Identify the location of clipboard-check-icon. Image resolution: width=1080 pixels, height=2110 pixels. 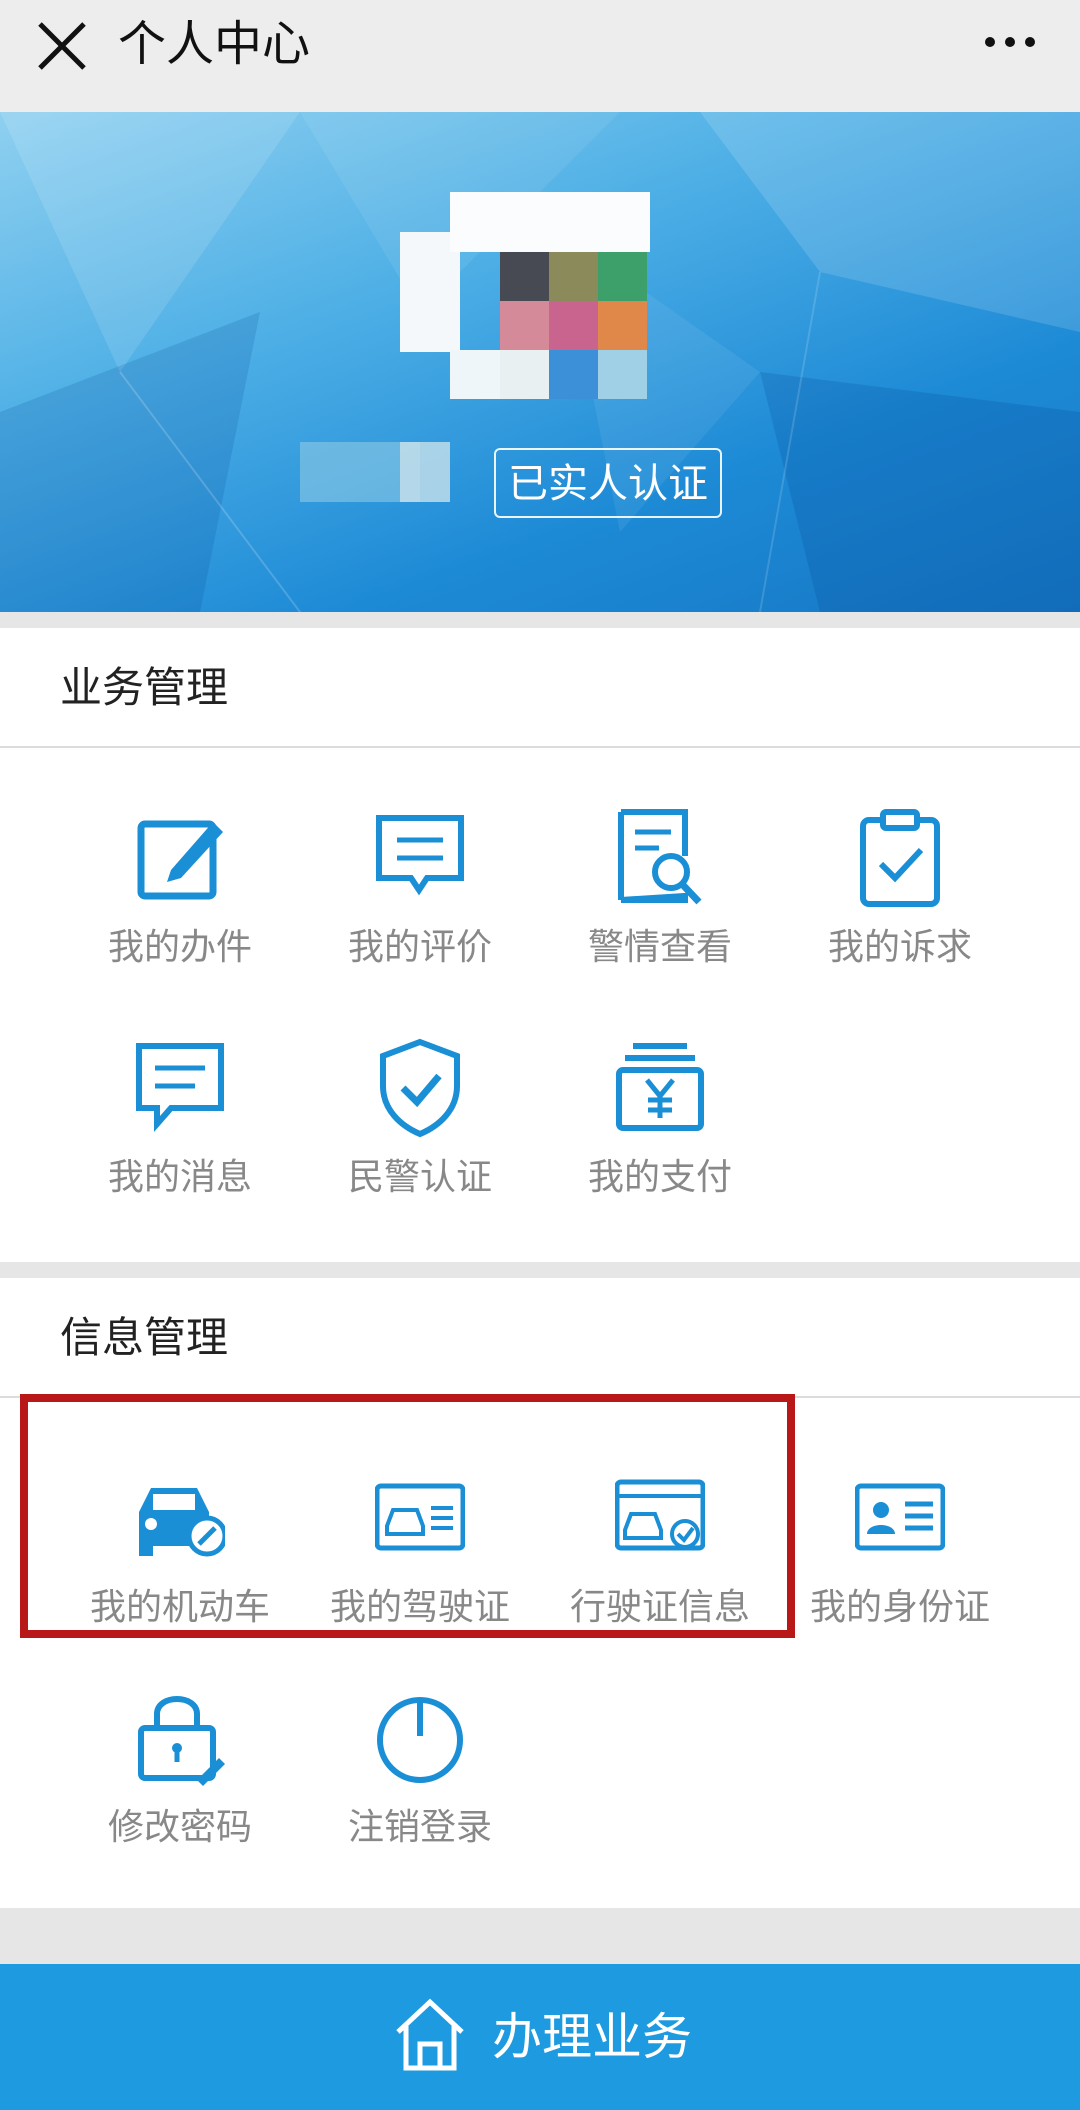
(900, 858).